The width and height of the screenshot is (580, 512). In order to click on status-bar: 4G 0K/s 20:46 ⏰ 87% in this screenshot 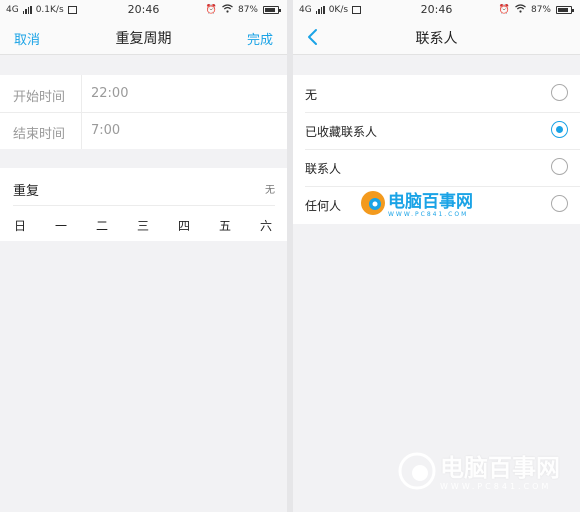, I will do `click(436, 10)`.